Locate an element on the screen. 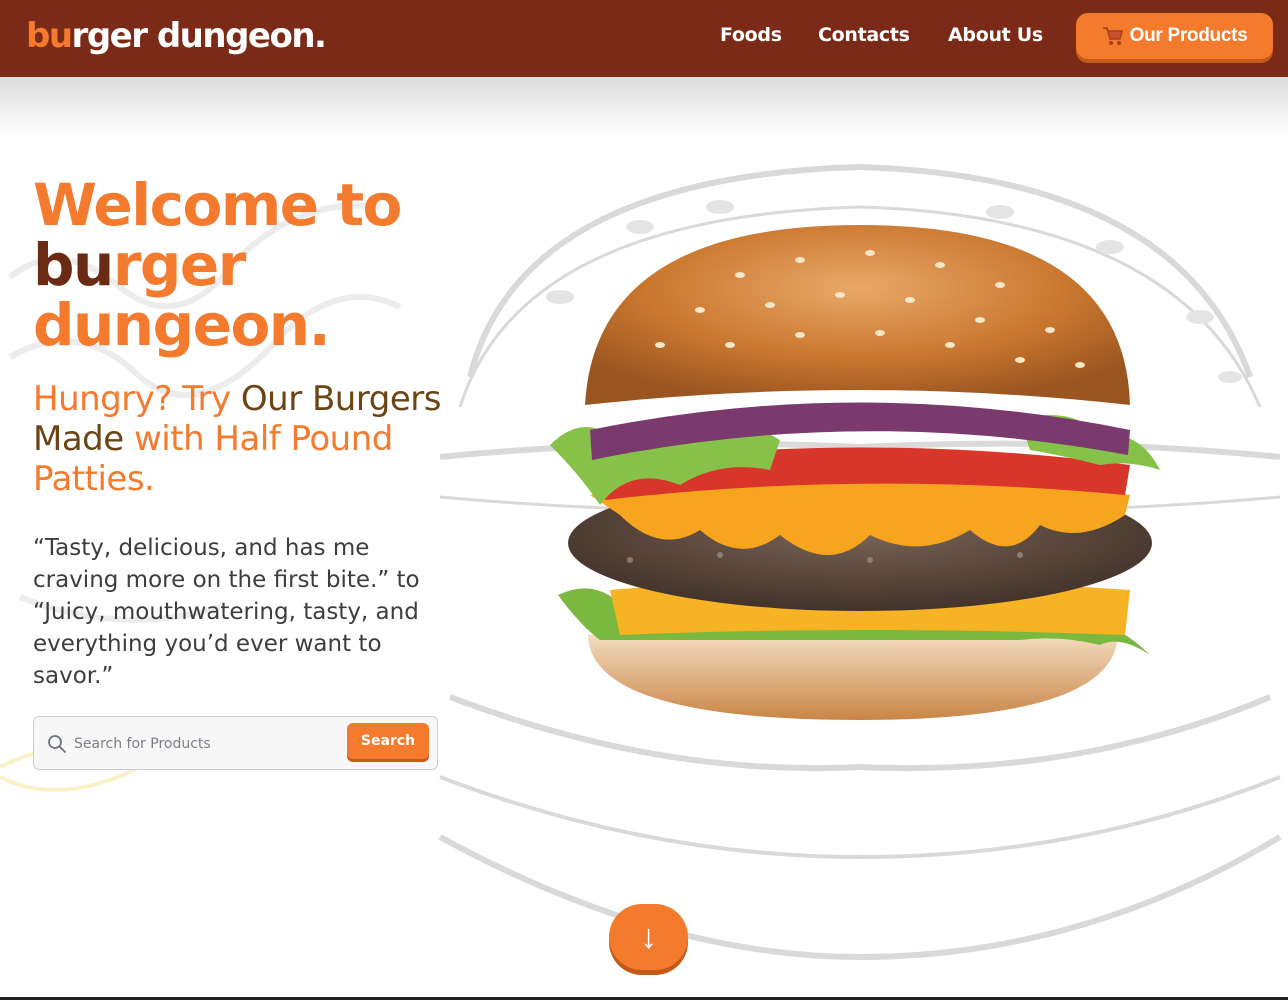  hero-title-rger: rger is located at coordinates (179, 265).